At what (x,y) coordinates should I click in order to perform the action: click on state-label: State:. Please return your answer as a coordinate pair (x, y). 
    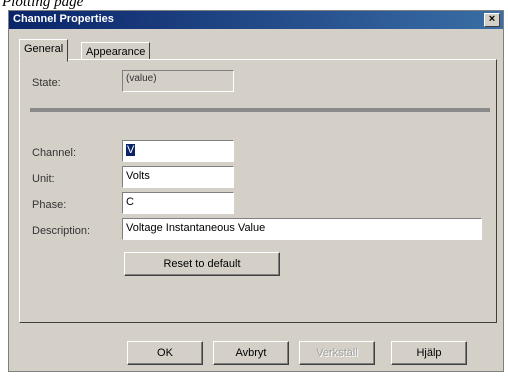
    Looking at the image, I should click on (46, 83).